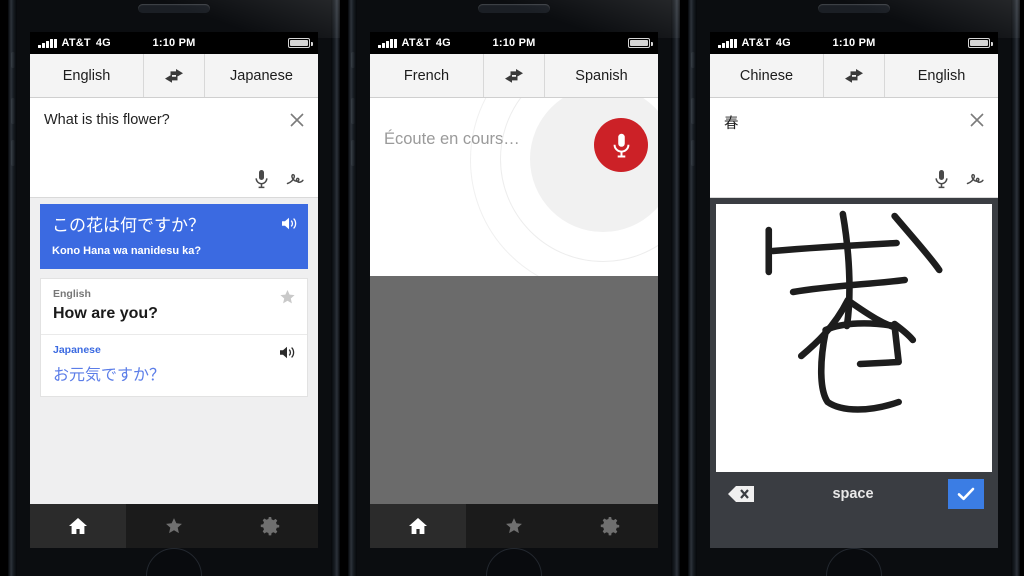  I want to click on language-selector-bar: French Spanish, so click(514, 76).